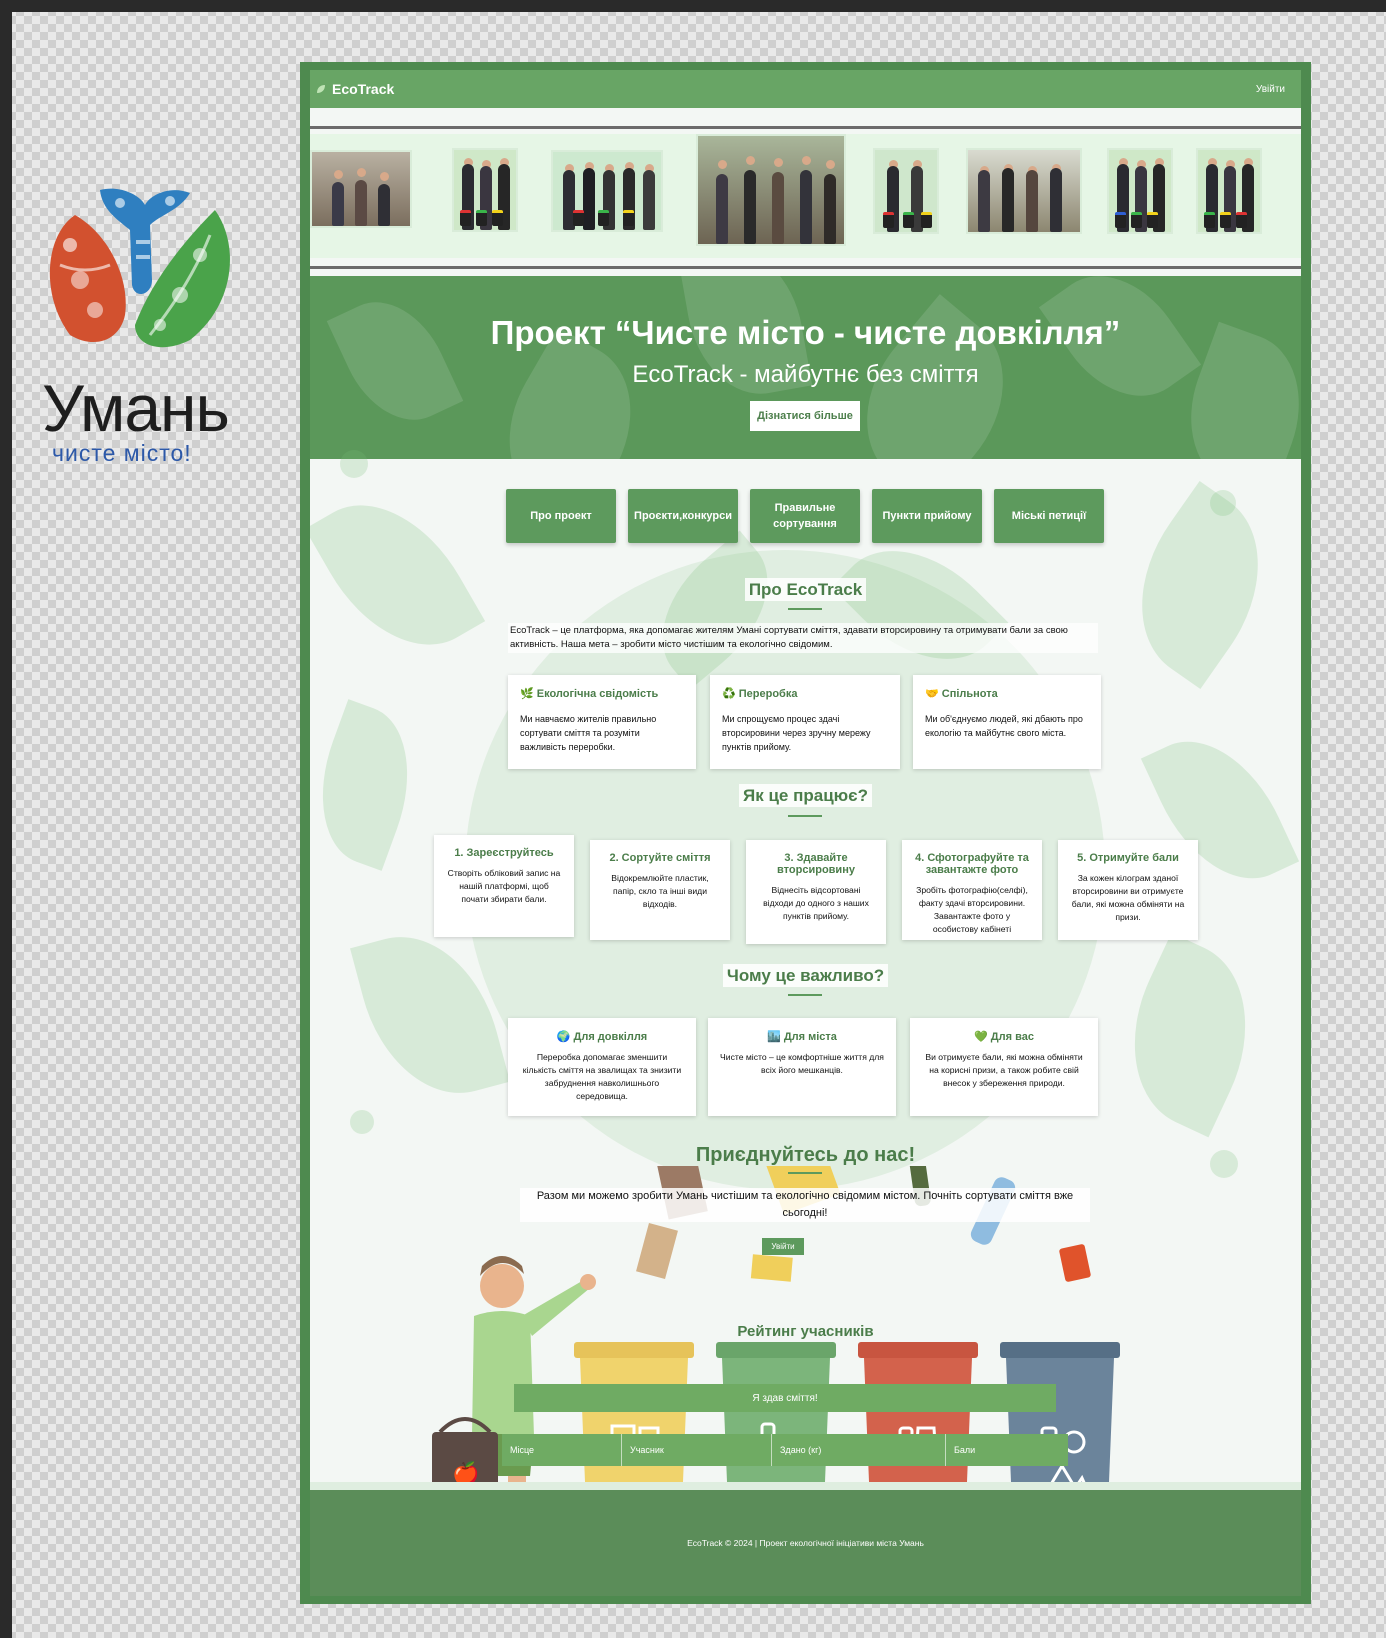  What do you see at coordinates (805, 995) in the screenshot?
I see `why-title-underline` at bounding box center [805, 995].